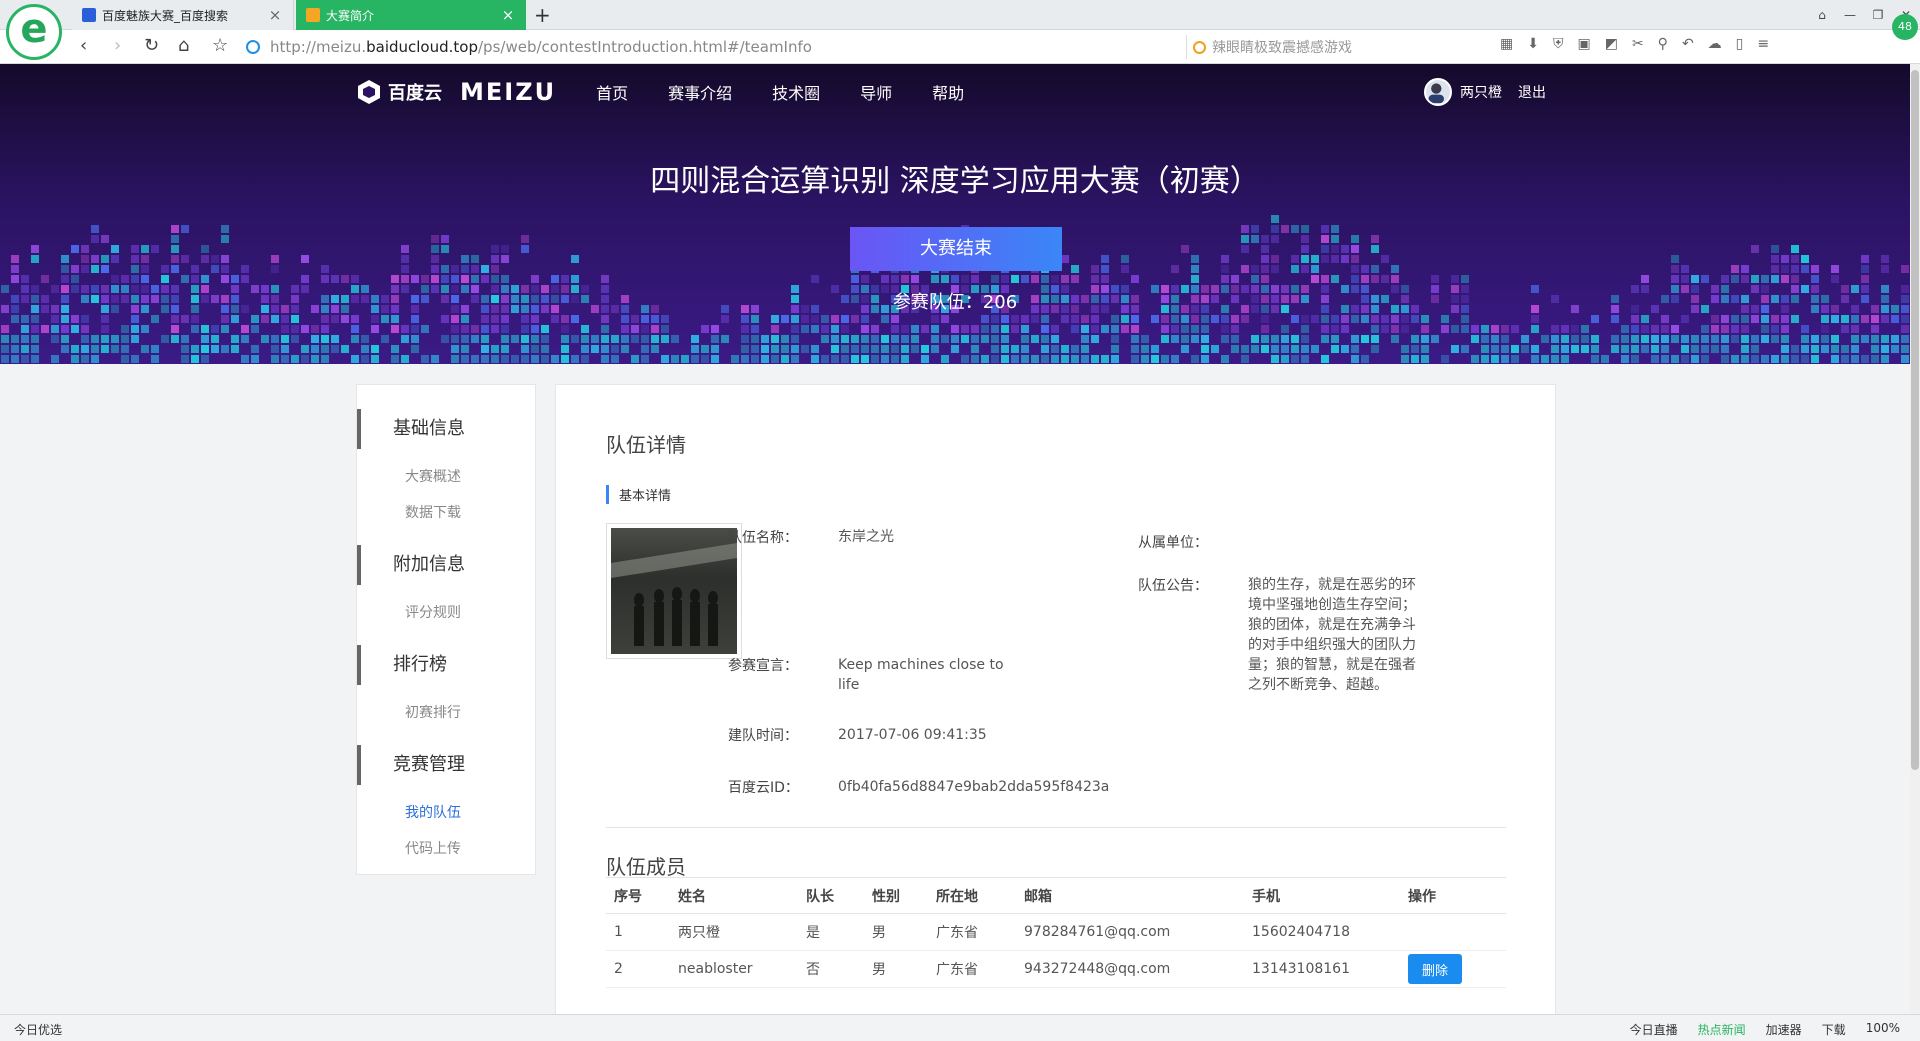 The image size is (1920, 1041). What do you see at coordinates (446, 713) in the screenshot?
I see `sidebar-item-prelim-ranking: 初赛排行` at bounding box center [446, 713].